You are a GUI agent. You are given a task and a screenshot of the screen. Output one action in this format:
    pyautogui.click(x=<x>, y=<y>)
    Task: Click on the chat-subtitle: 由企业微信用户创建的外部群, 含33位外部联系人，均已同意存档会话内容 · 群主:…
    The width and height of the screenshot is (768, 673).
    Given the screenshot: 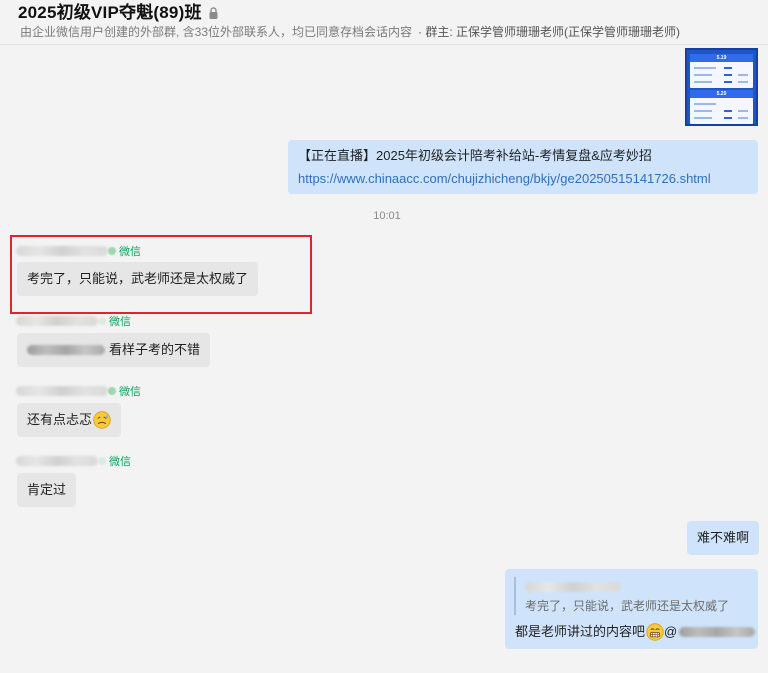 What is the action you would take?
    pyautogui.click(x=350, y=31)
    